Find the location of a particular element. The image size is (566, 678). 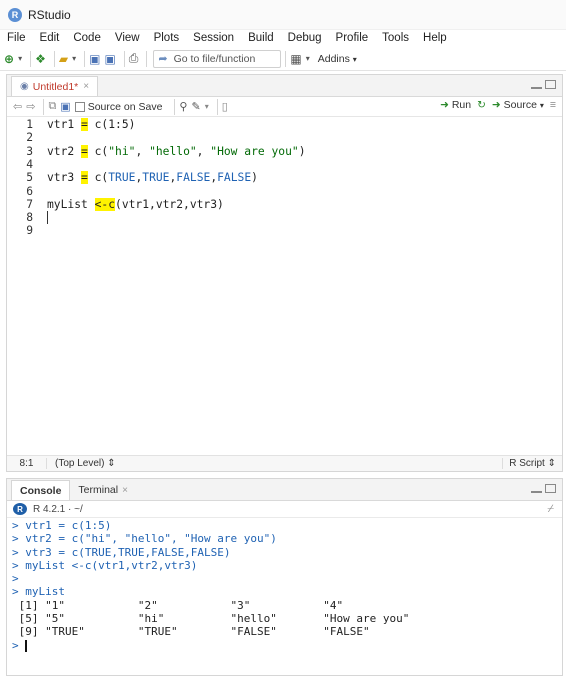

line-number: 3 is located at coordinates (29, 151).